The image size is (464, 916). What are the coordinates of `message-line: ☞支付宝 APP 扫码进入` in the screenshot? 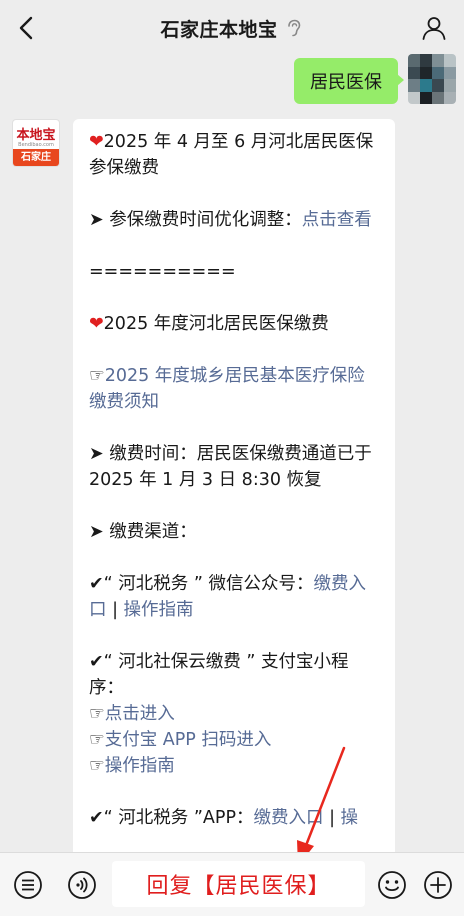 It's located at (235, 740).